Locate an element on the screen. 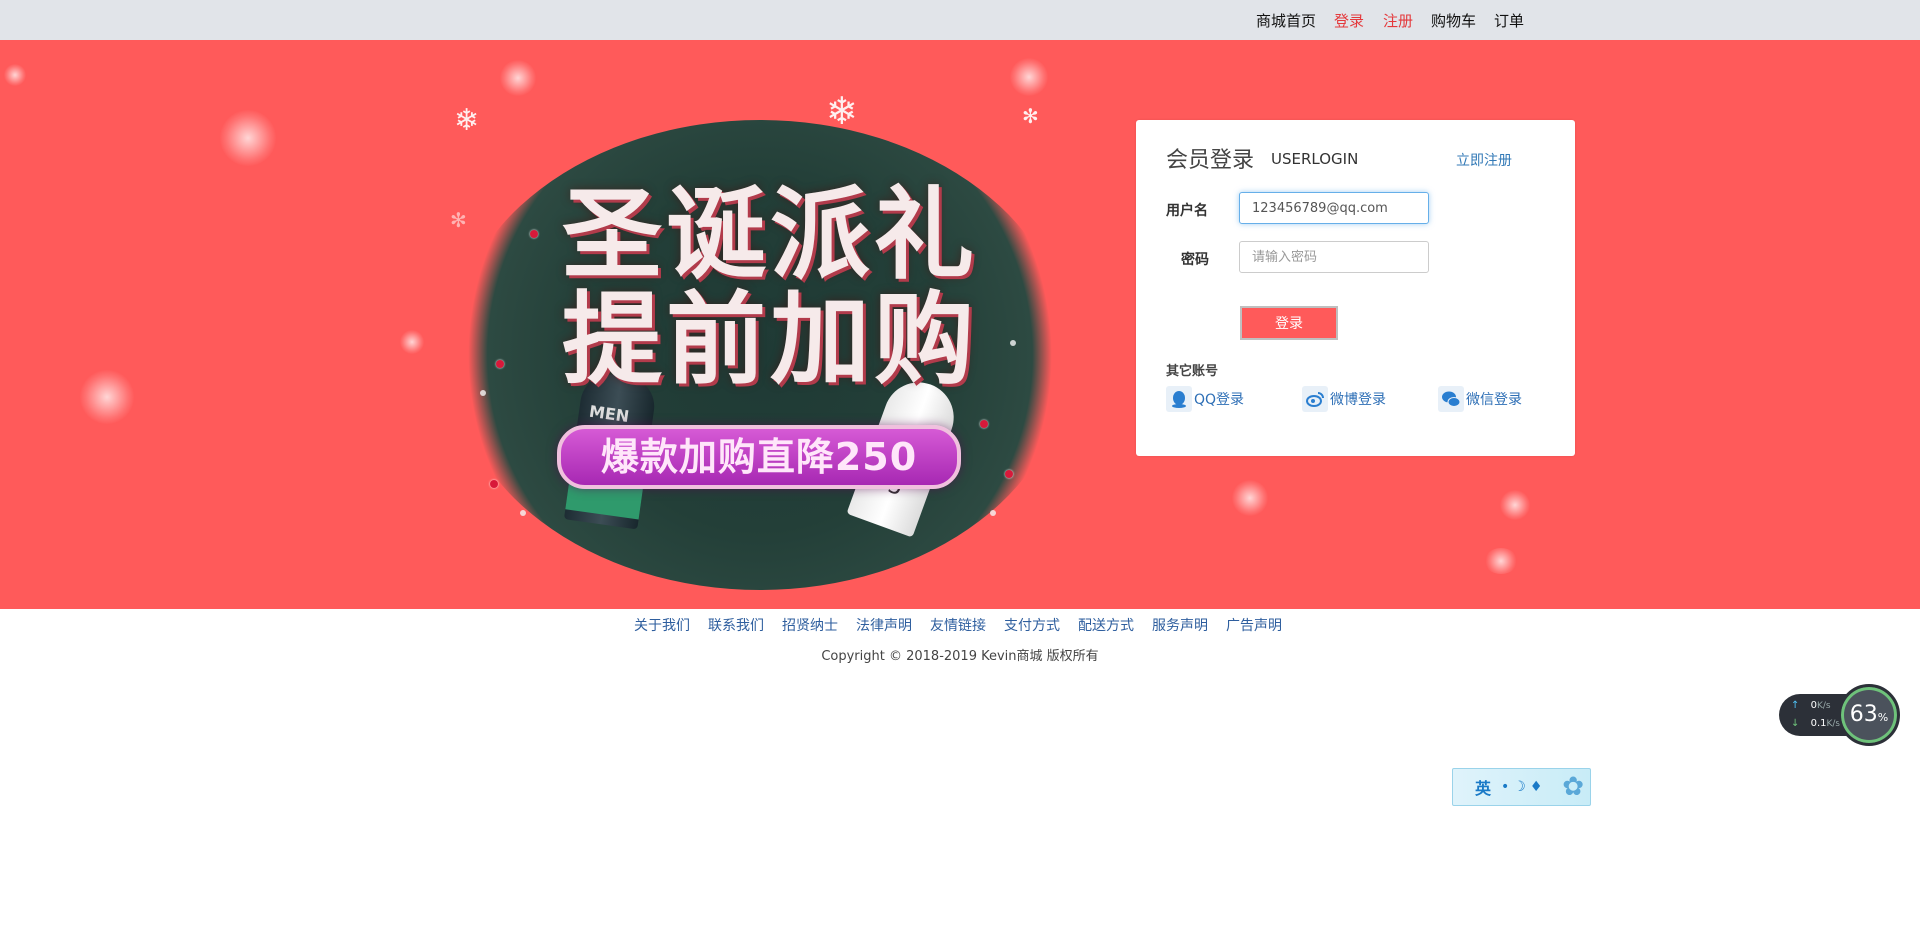 The image size is (1920, 947). weibo-login-link: 微博登录 is located at coordinates (1344, 399).